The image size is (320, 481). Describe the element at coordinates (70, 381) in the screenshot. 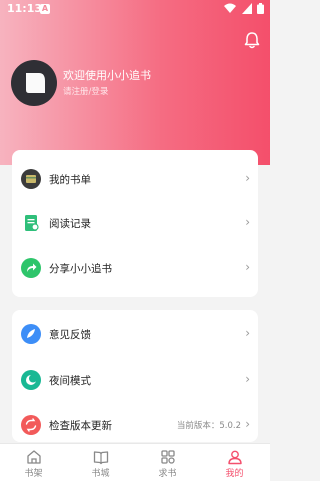

I see `menu-item-label: 夜间模式` at that location.